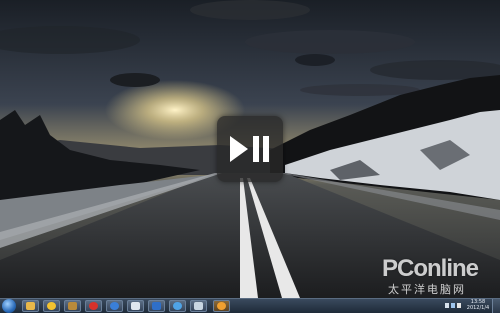 This screenshot has width=500, height=313. I want to click on windows-start-icon, so click(9, 306).